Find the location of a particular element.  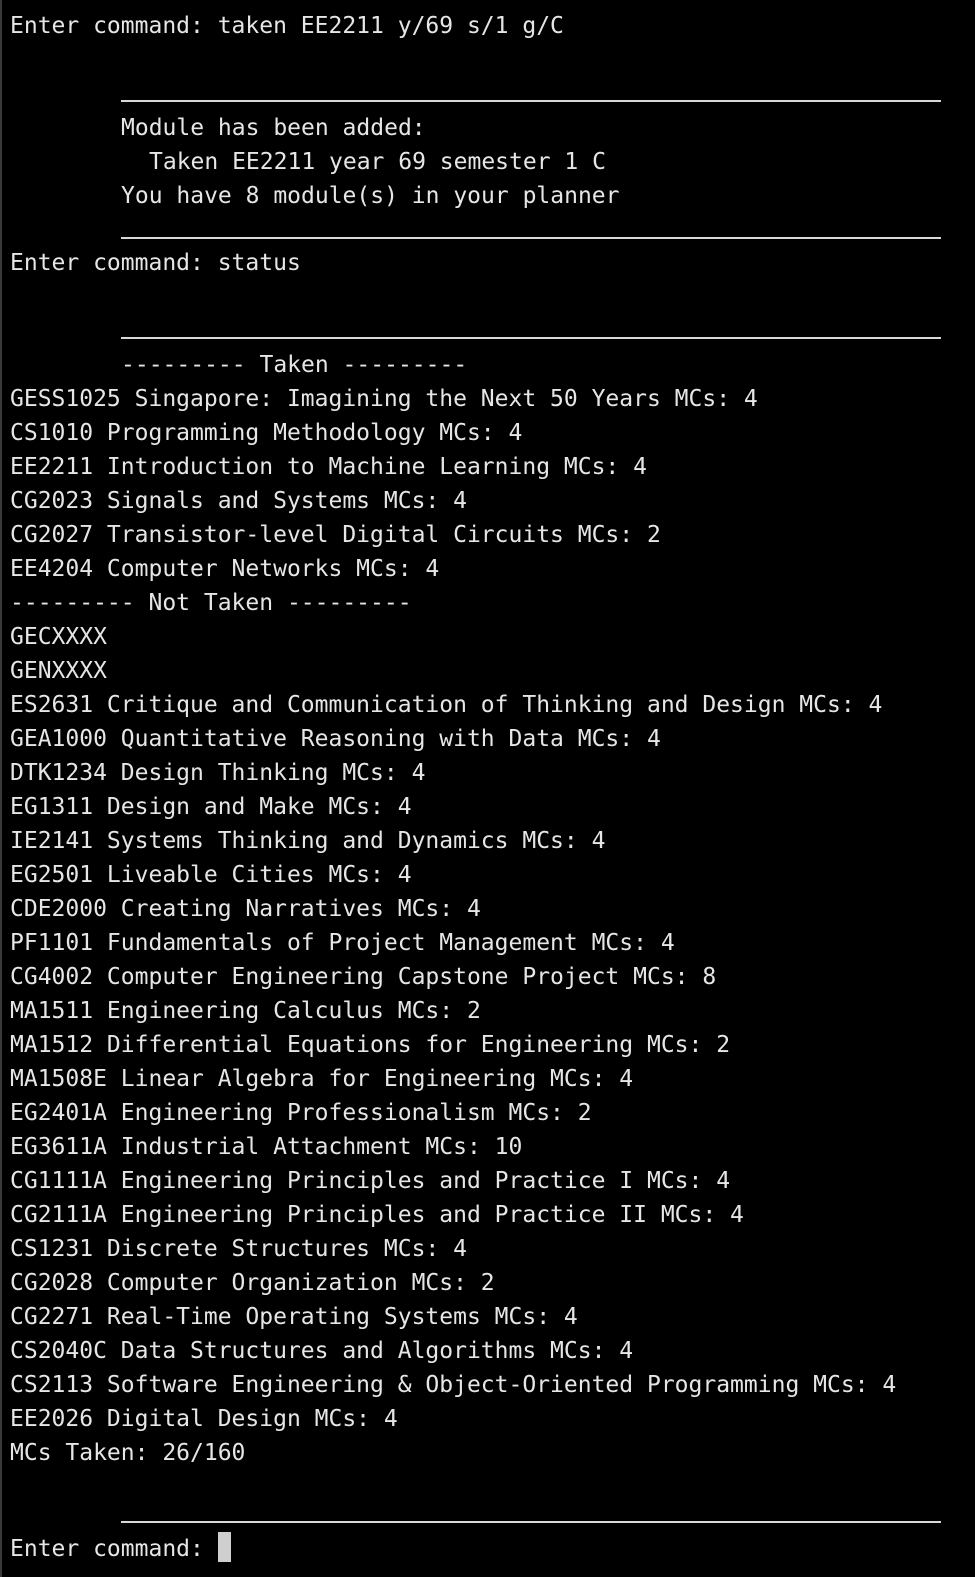

list-item: GENXXXX is located at coordinates (58, 671).